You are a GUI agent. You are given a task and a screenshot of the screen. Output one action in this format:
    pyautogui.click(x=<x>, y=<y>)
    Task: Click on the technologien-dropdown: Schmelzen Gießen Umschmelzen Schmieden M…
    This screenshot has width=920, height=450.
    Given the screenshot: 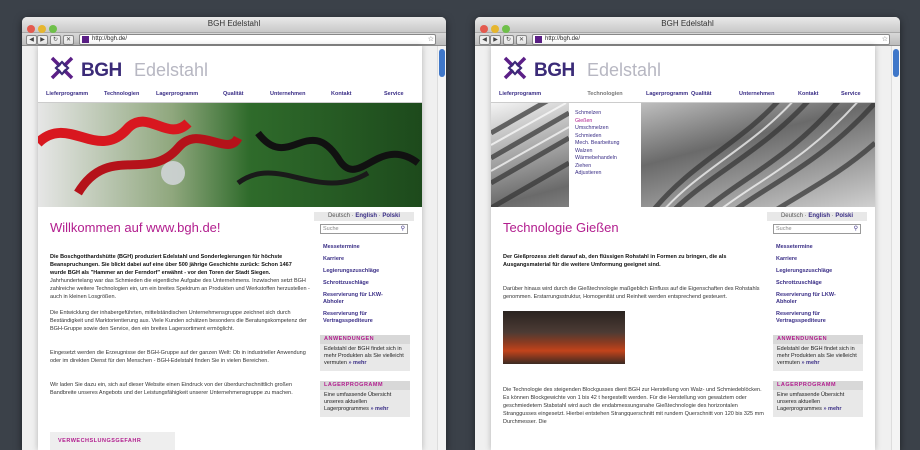 What is the action you would take?
    pyautogui.click(x=605, y=155)
    